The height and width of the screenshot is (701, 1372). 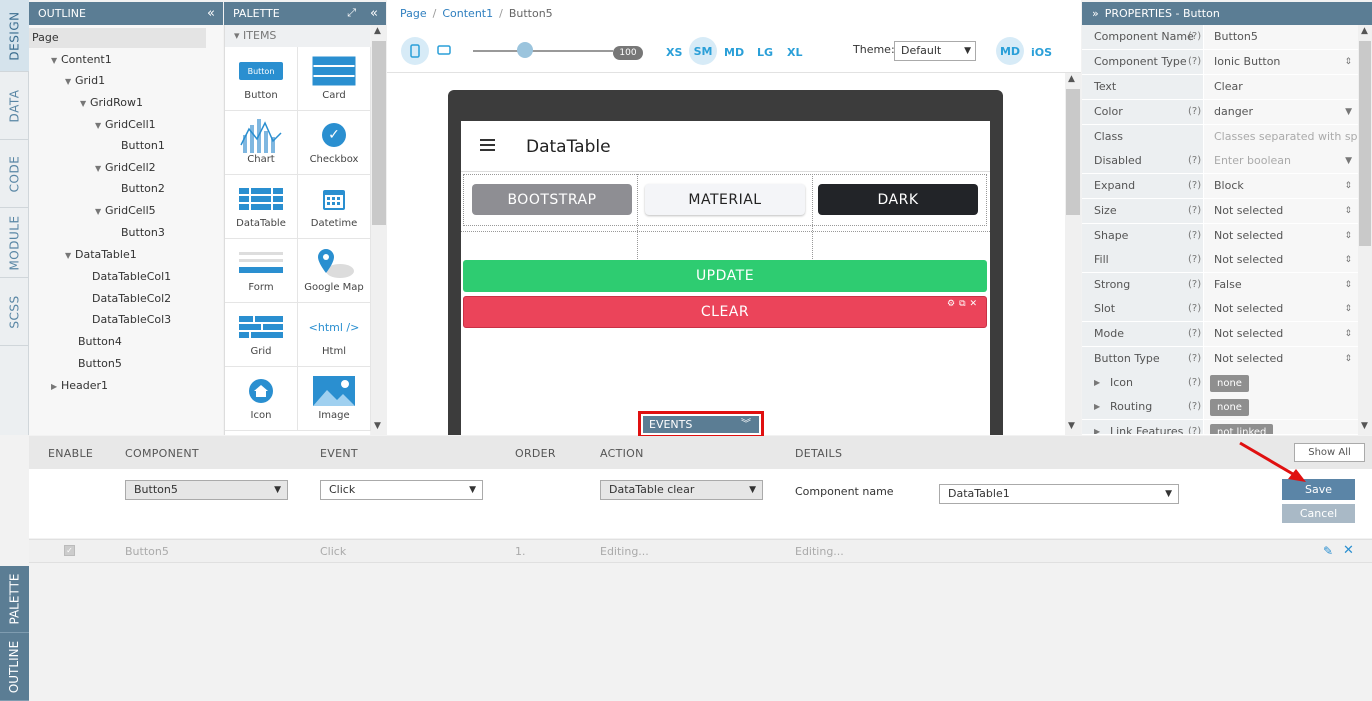 I want to click on tree-item: ▼ GridCell1, so click(x=125, y=124).